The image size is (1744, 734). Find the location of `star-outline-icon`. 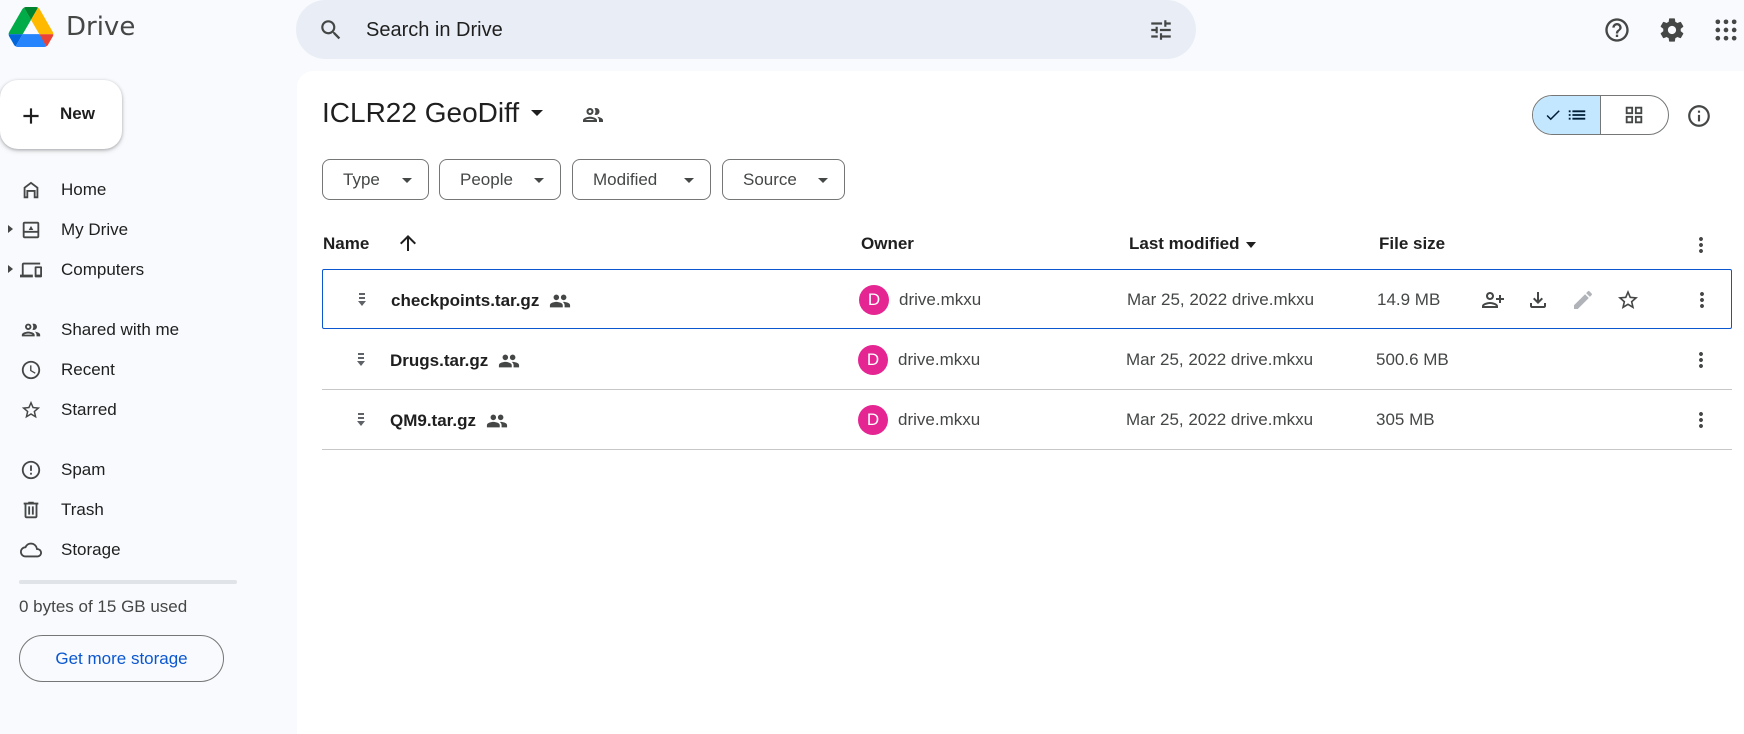

star-outline-icon is located at coordinates (1628, 300).